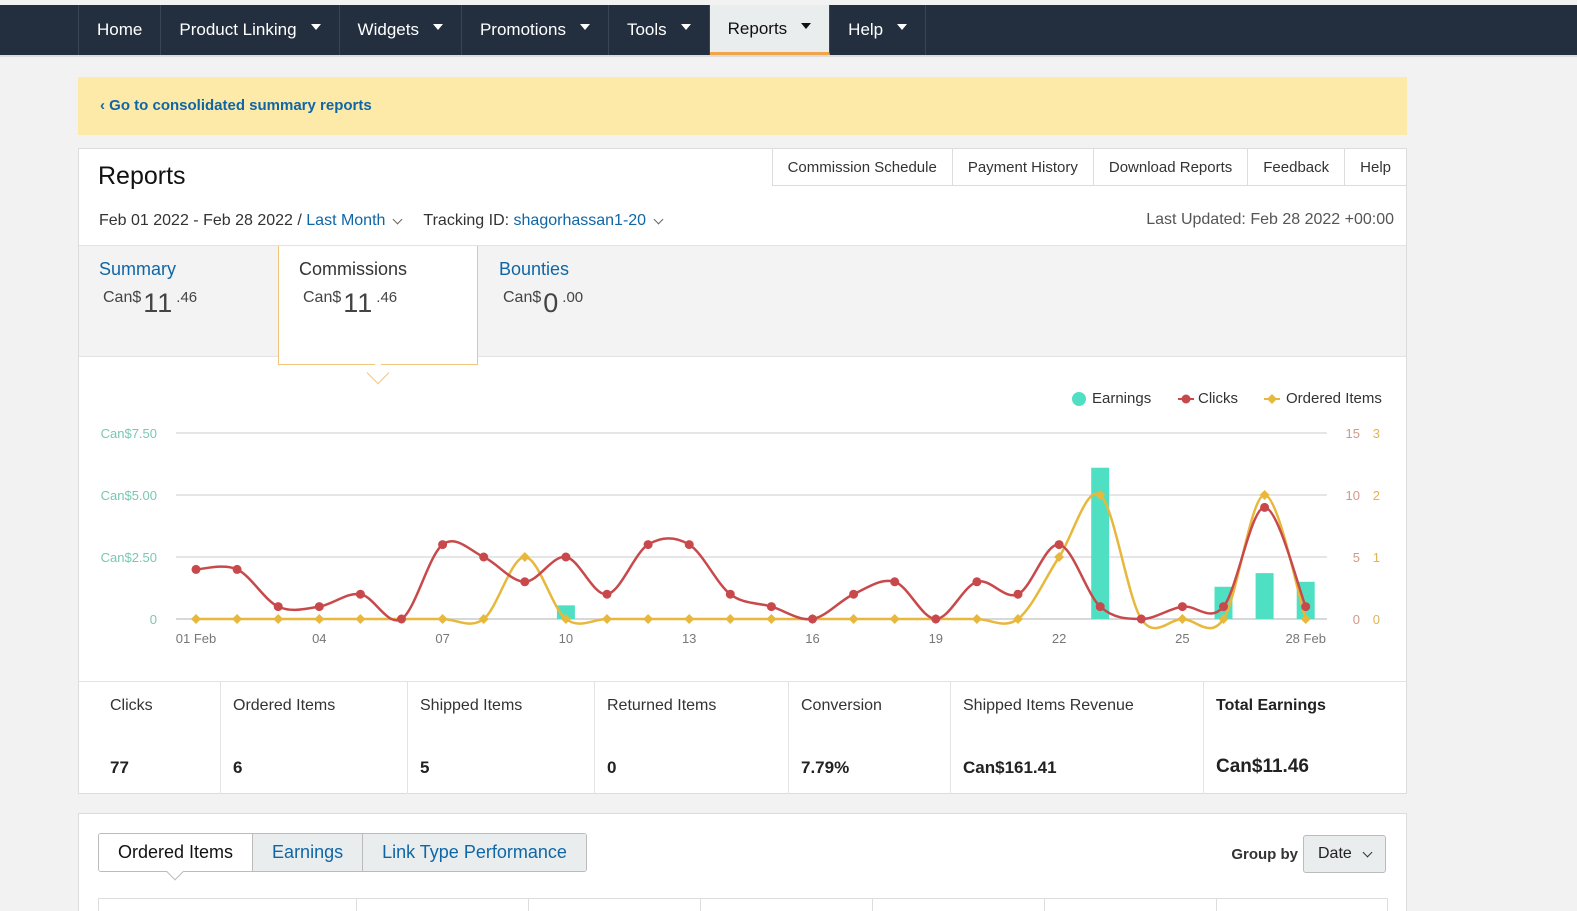 This screenshot has width=1577, height=911. I want to click on metric-value: 6, so click(238, 767).